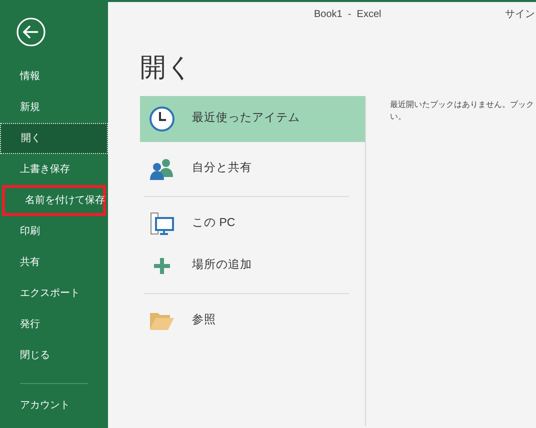 The width and height of the screenshot is (536, 428). Describe the element at coordinates (462, 105) in the screenshot. I see `empty-message: 最近開いたブックはありません。ブック` at that location.